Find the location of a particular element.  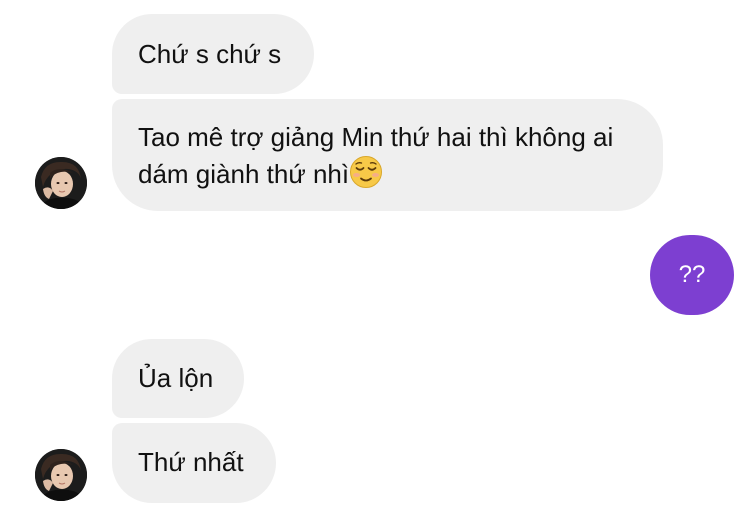

message-text: Chứ s chứ s is located at coordinates (210, 54).